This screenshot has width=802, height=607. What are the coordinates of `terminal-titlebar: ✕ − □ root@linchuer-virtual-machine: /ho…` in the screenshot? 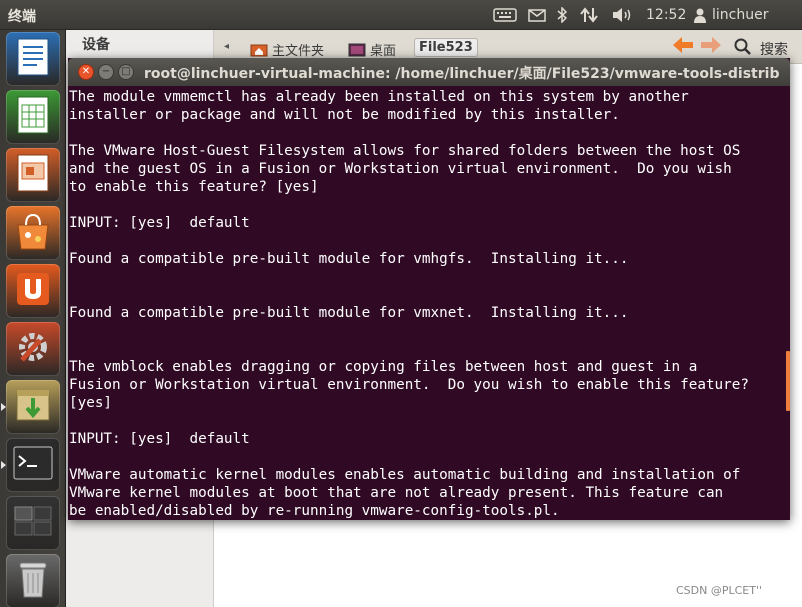 It's located at (429, 72).